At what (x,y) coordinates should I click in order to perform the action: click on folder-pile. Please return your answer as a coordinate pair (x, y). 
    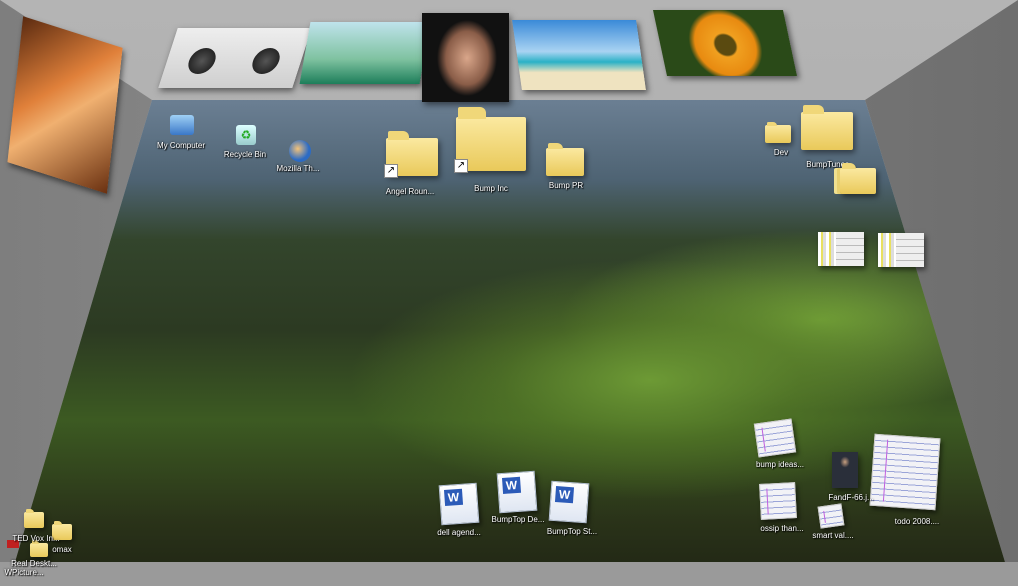
    Looking at the image, I should click on (858, 178).